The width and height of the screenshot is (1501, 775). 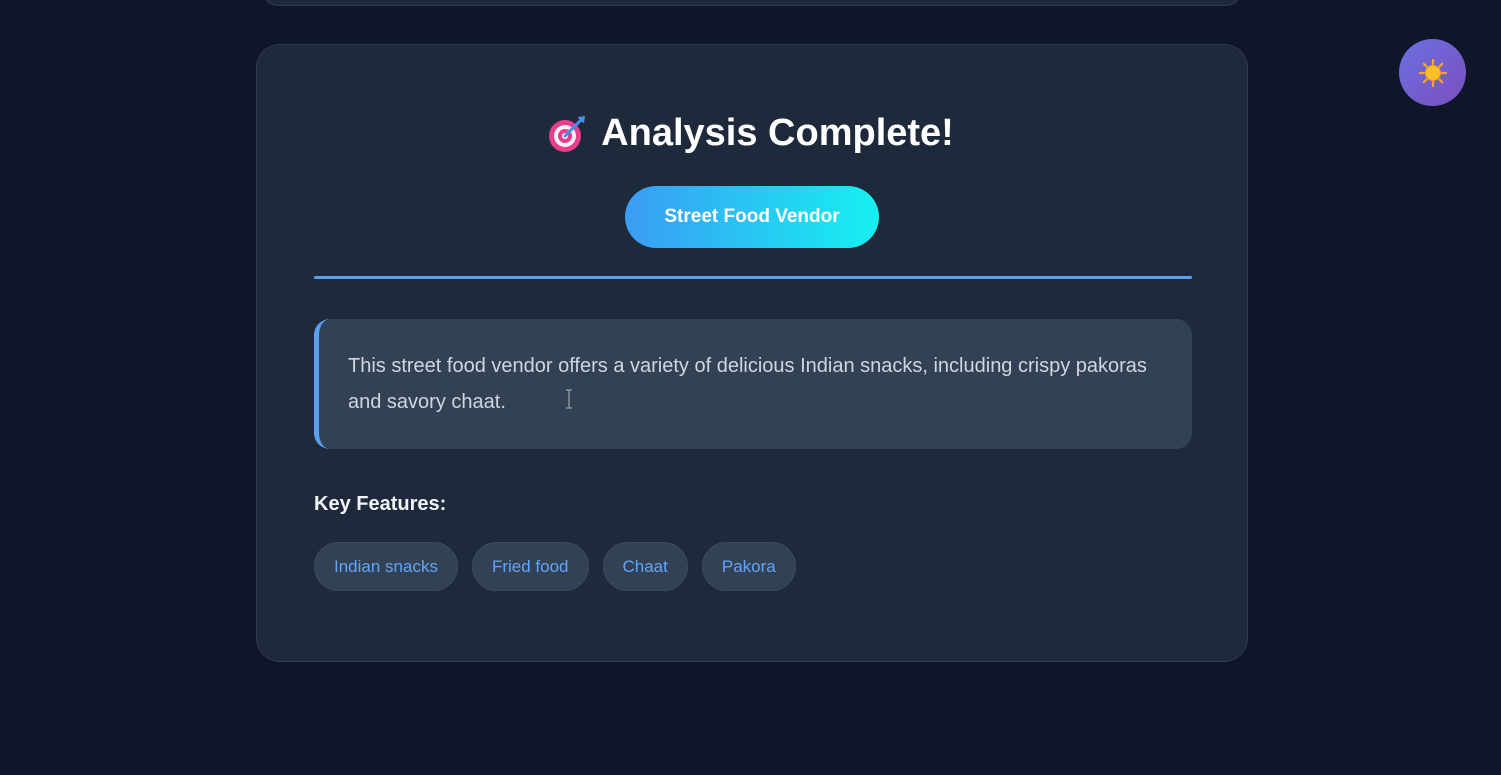 I want to click on theme-toggle-button, so click(x=1432, y=72).